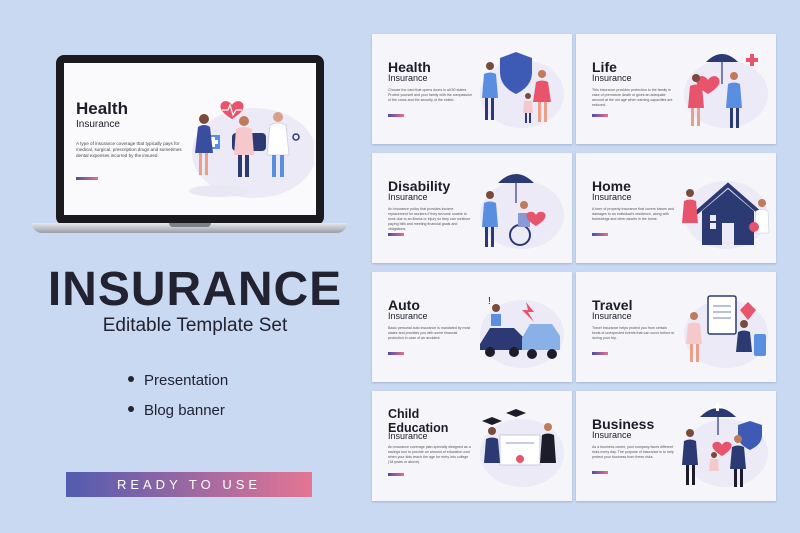 This screenshot has width=800, height=533. I want to click on business-umbrella-icon, so click(725, 445).